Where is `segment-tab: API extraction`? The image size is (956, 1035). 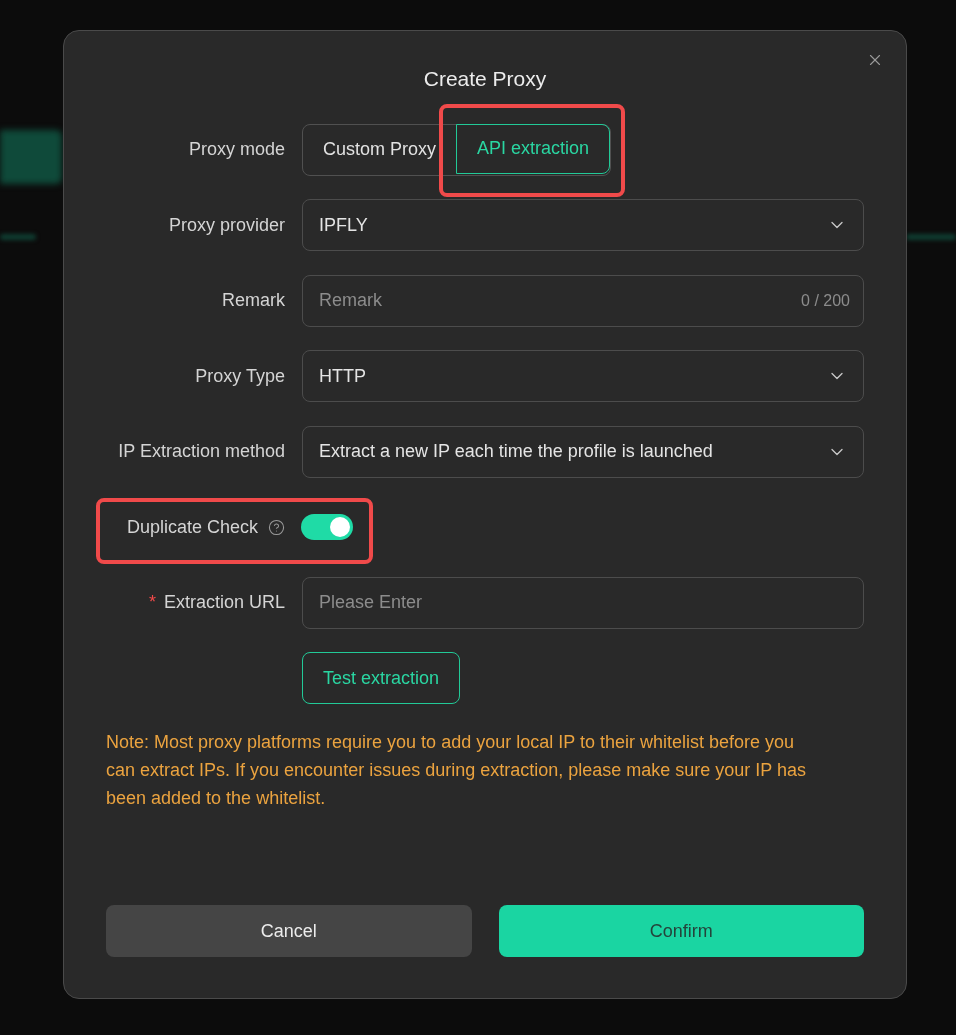
segment-tab: API extraction is located at coordinates (533, 148).